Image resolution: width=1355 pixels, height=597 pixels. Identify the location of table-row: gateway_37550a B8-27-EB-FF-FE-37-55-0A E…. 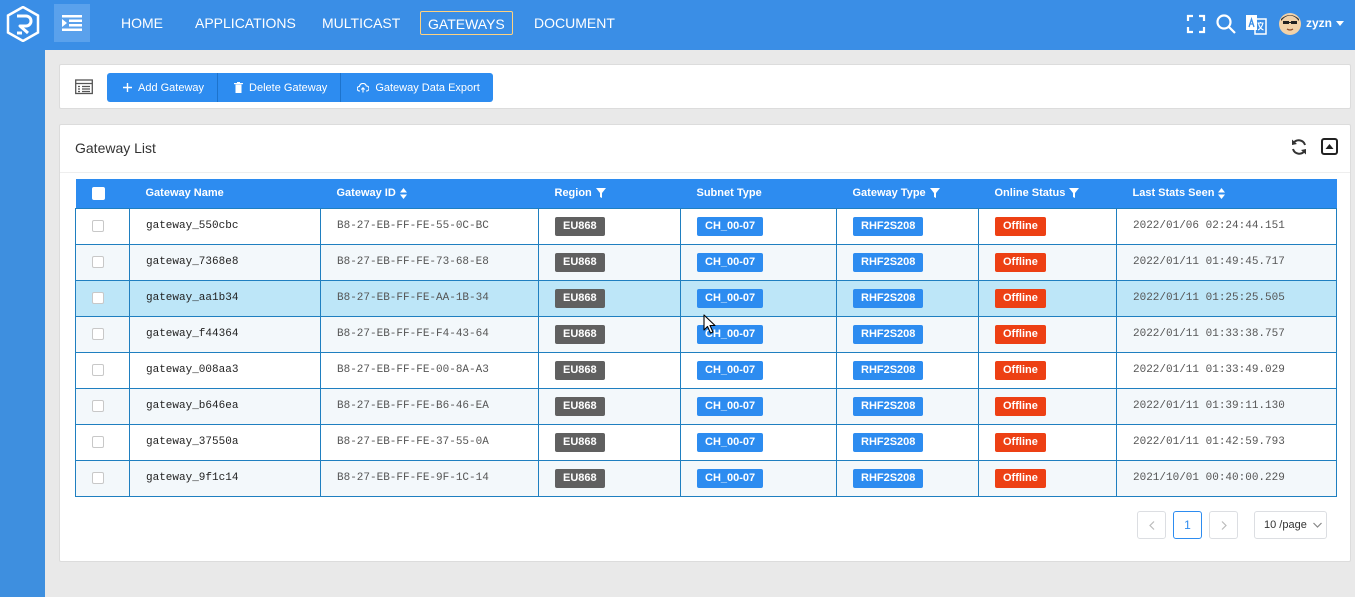
(706, 442).